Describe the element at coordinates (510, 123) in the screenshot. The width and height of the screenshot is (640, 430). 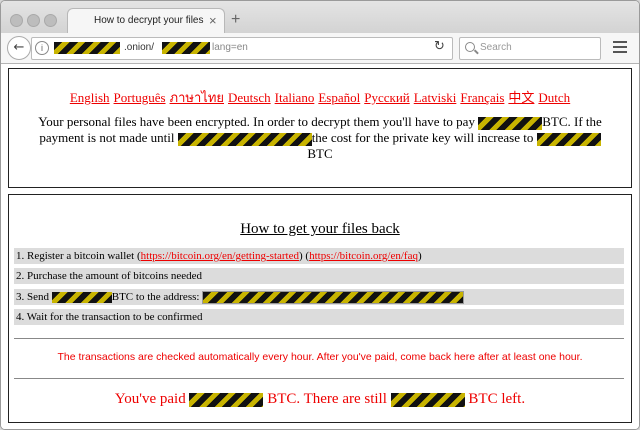
I see `redacted-amount` at that location.